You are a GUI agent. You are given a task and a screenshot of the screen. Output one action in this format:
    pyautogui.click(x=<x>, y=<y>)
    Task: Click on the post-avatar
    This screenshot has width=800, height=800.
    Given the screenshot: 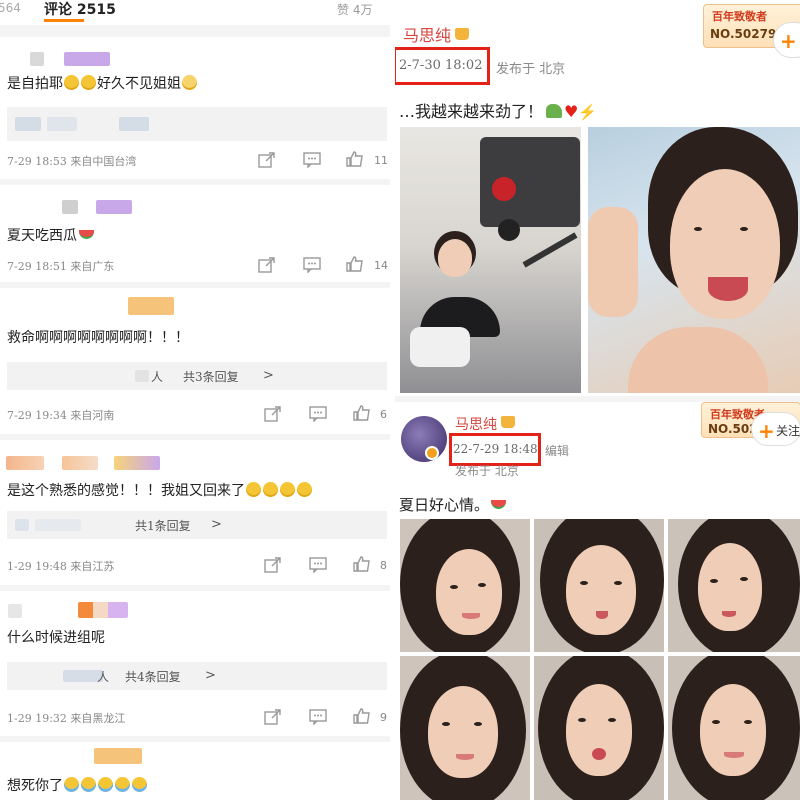 What is the action you would take?
    pyautogui.click(x=424, y=439)
    